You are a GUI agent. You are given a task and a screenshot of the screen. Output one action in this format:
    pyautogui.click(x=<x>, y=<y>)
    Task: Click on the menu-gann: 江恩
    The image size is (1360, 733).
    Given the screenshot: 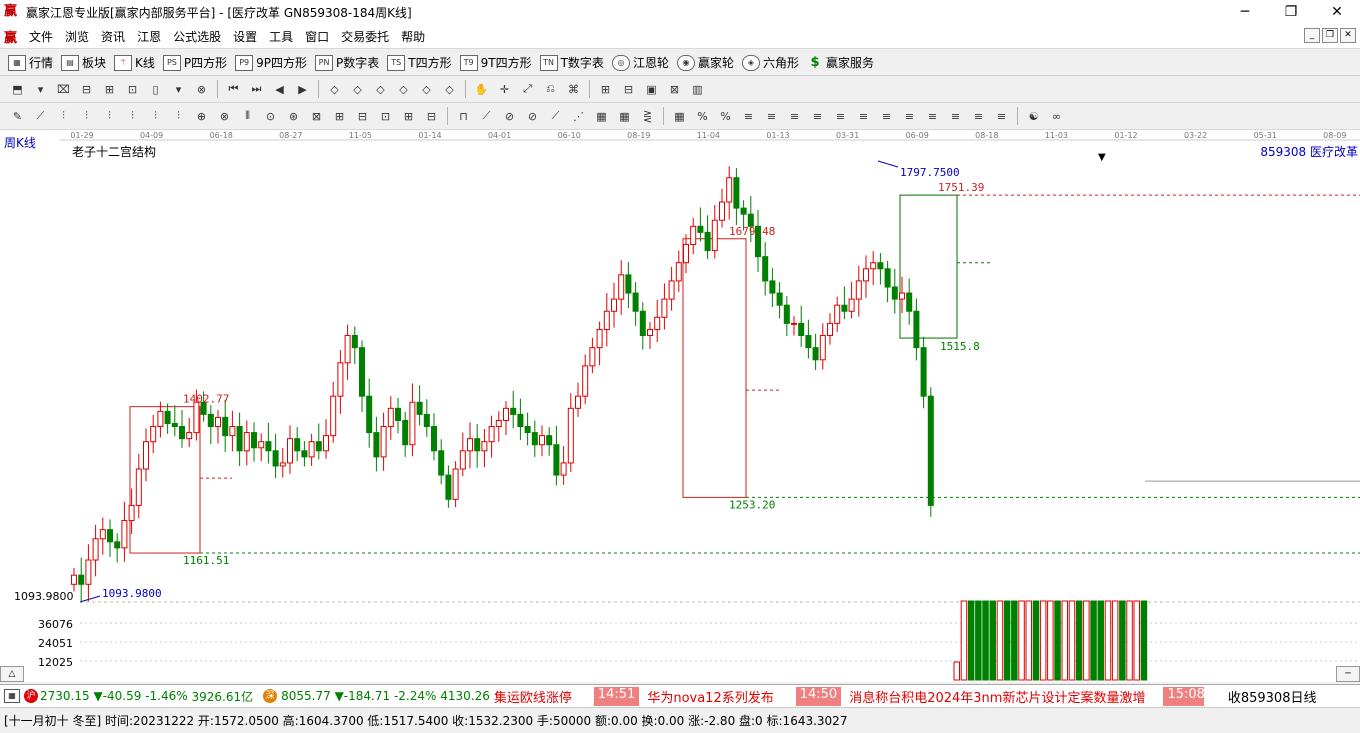 What is the action you would take?
    pyautogui.click(x=149, y=36)
    